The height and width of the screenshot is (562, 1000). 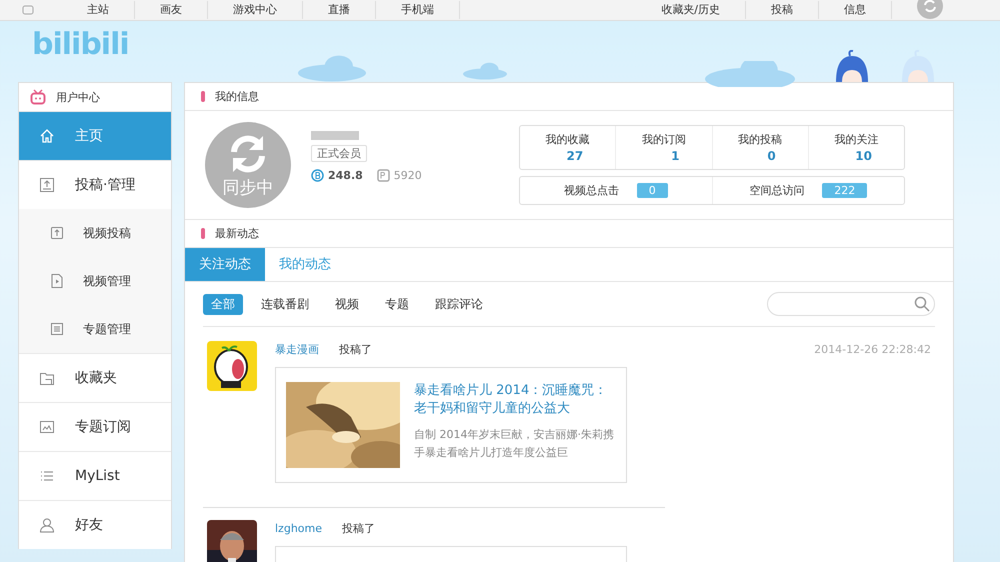 What do you see at coordinates (285, 304) in the screenshot?
I see `filter-tab: 连载番剧` at bounding box center [285, 304].